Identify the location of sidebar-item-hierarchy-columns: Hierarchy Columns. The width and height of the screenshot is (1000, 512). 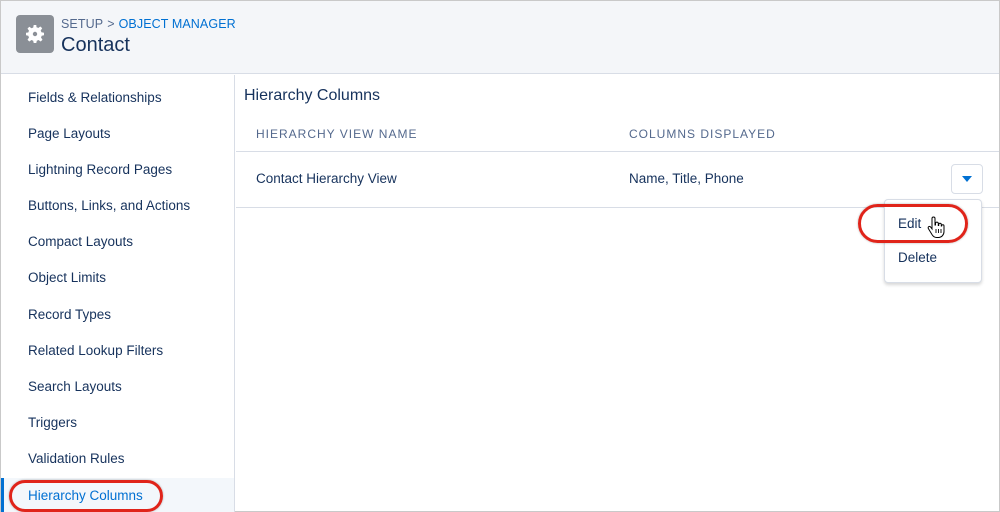
(117, 495).